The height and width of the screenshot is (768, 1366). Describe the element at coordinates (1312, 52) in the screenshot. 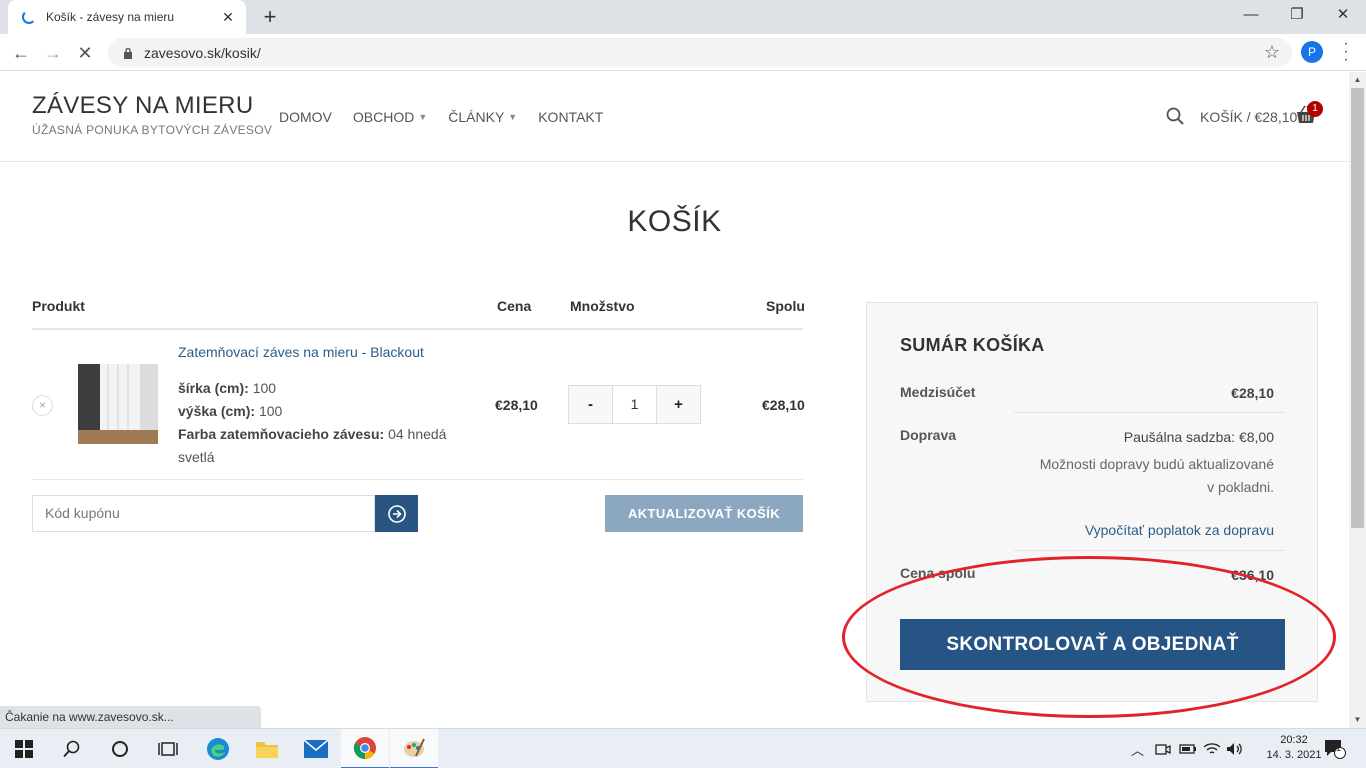

I see `profile-avatar: P` at that location.